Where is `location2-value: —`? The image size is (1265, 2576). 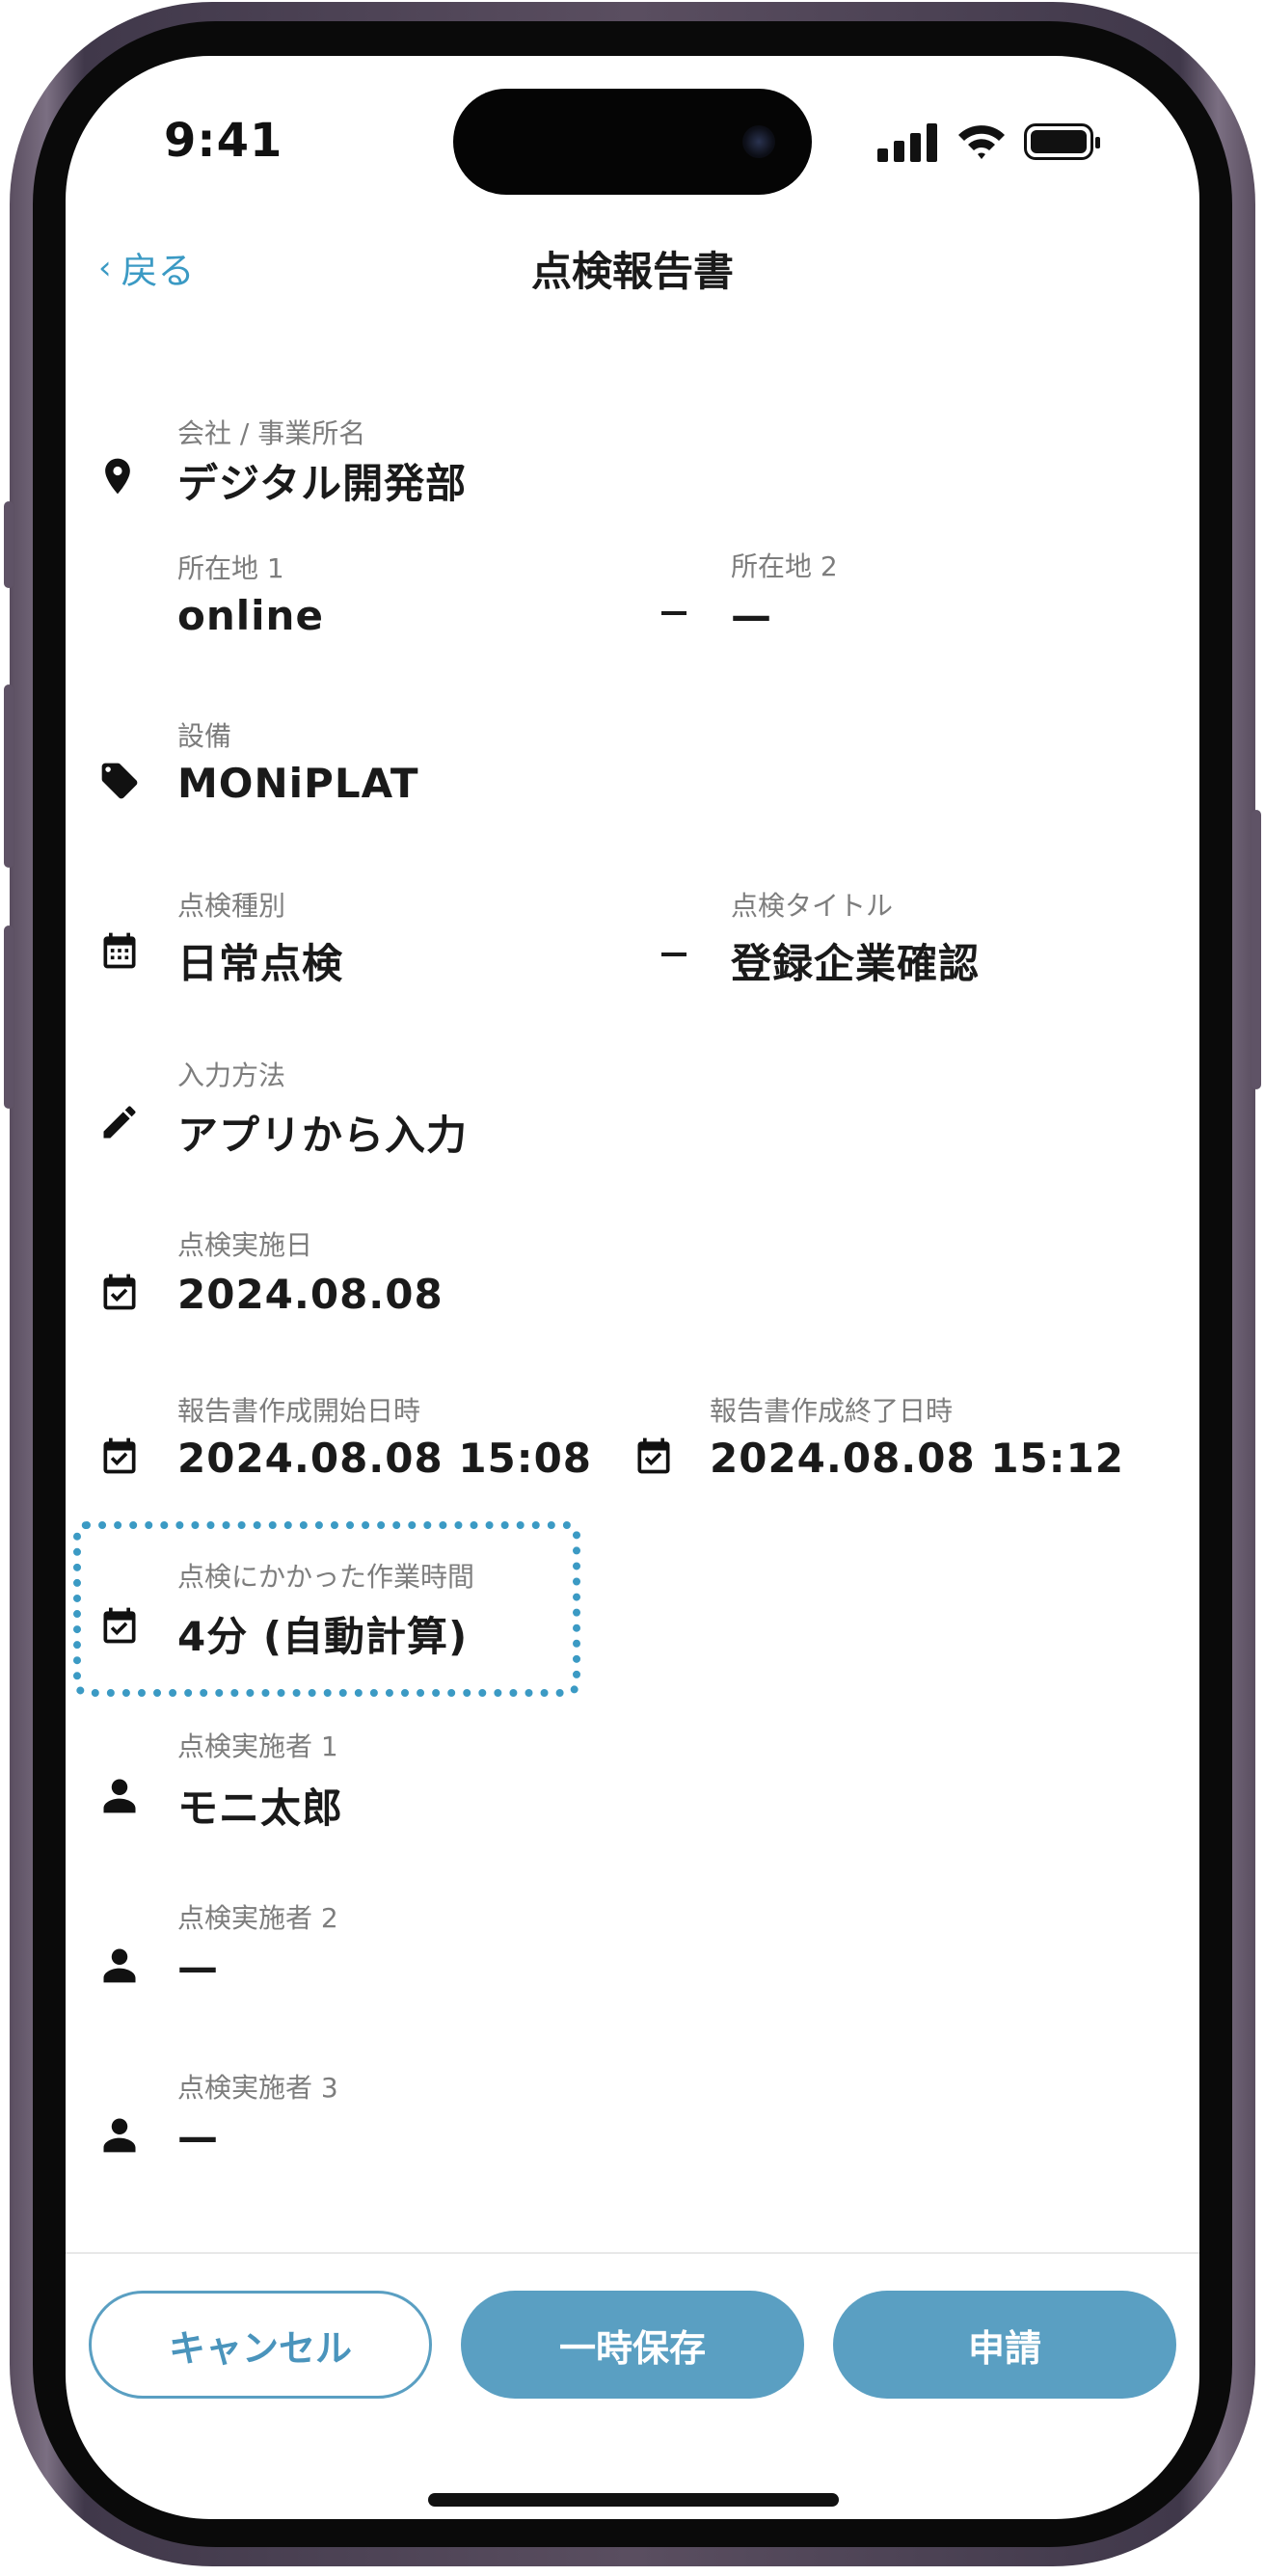 location2-value: — is located at coordinates (751, 616).